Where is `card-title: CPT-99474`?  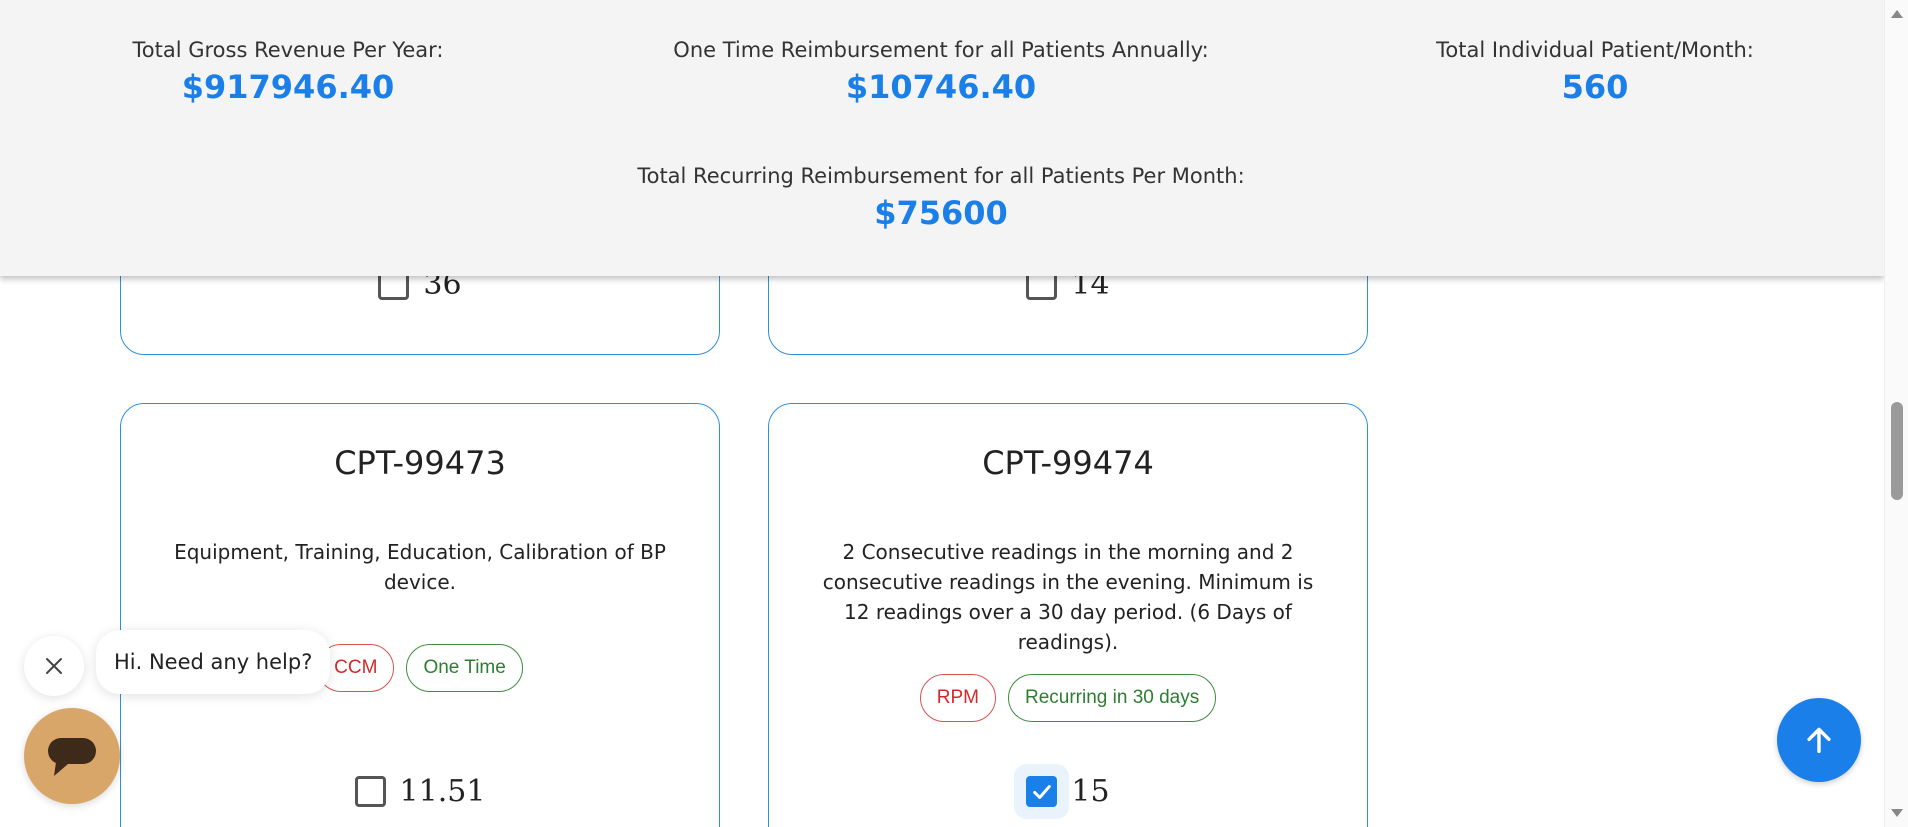 card-title: CPT-99474 is located at coordinates (1068, 463).